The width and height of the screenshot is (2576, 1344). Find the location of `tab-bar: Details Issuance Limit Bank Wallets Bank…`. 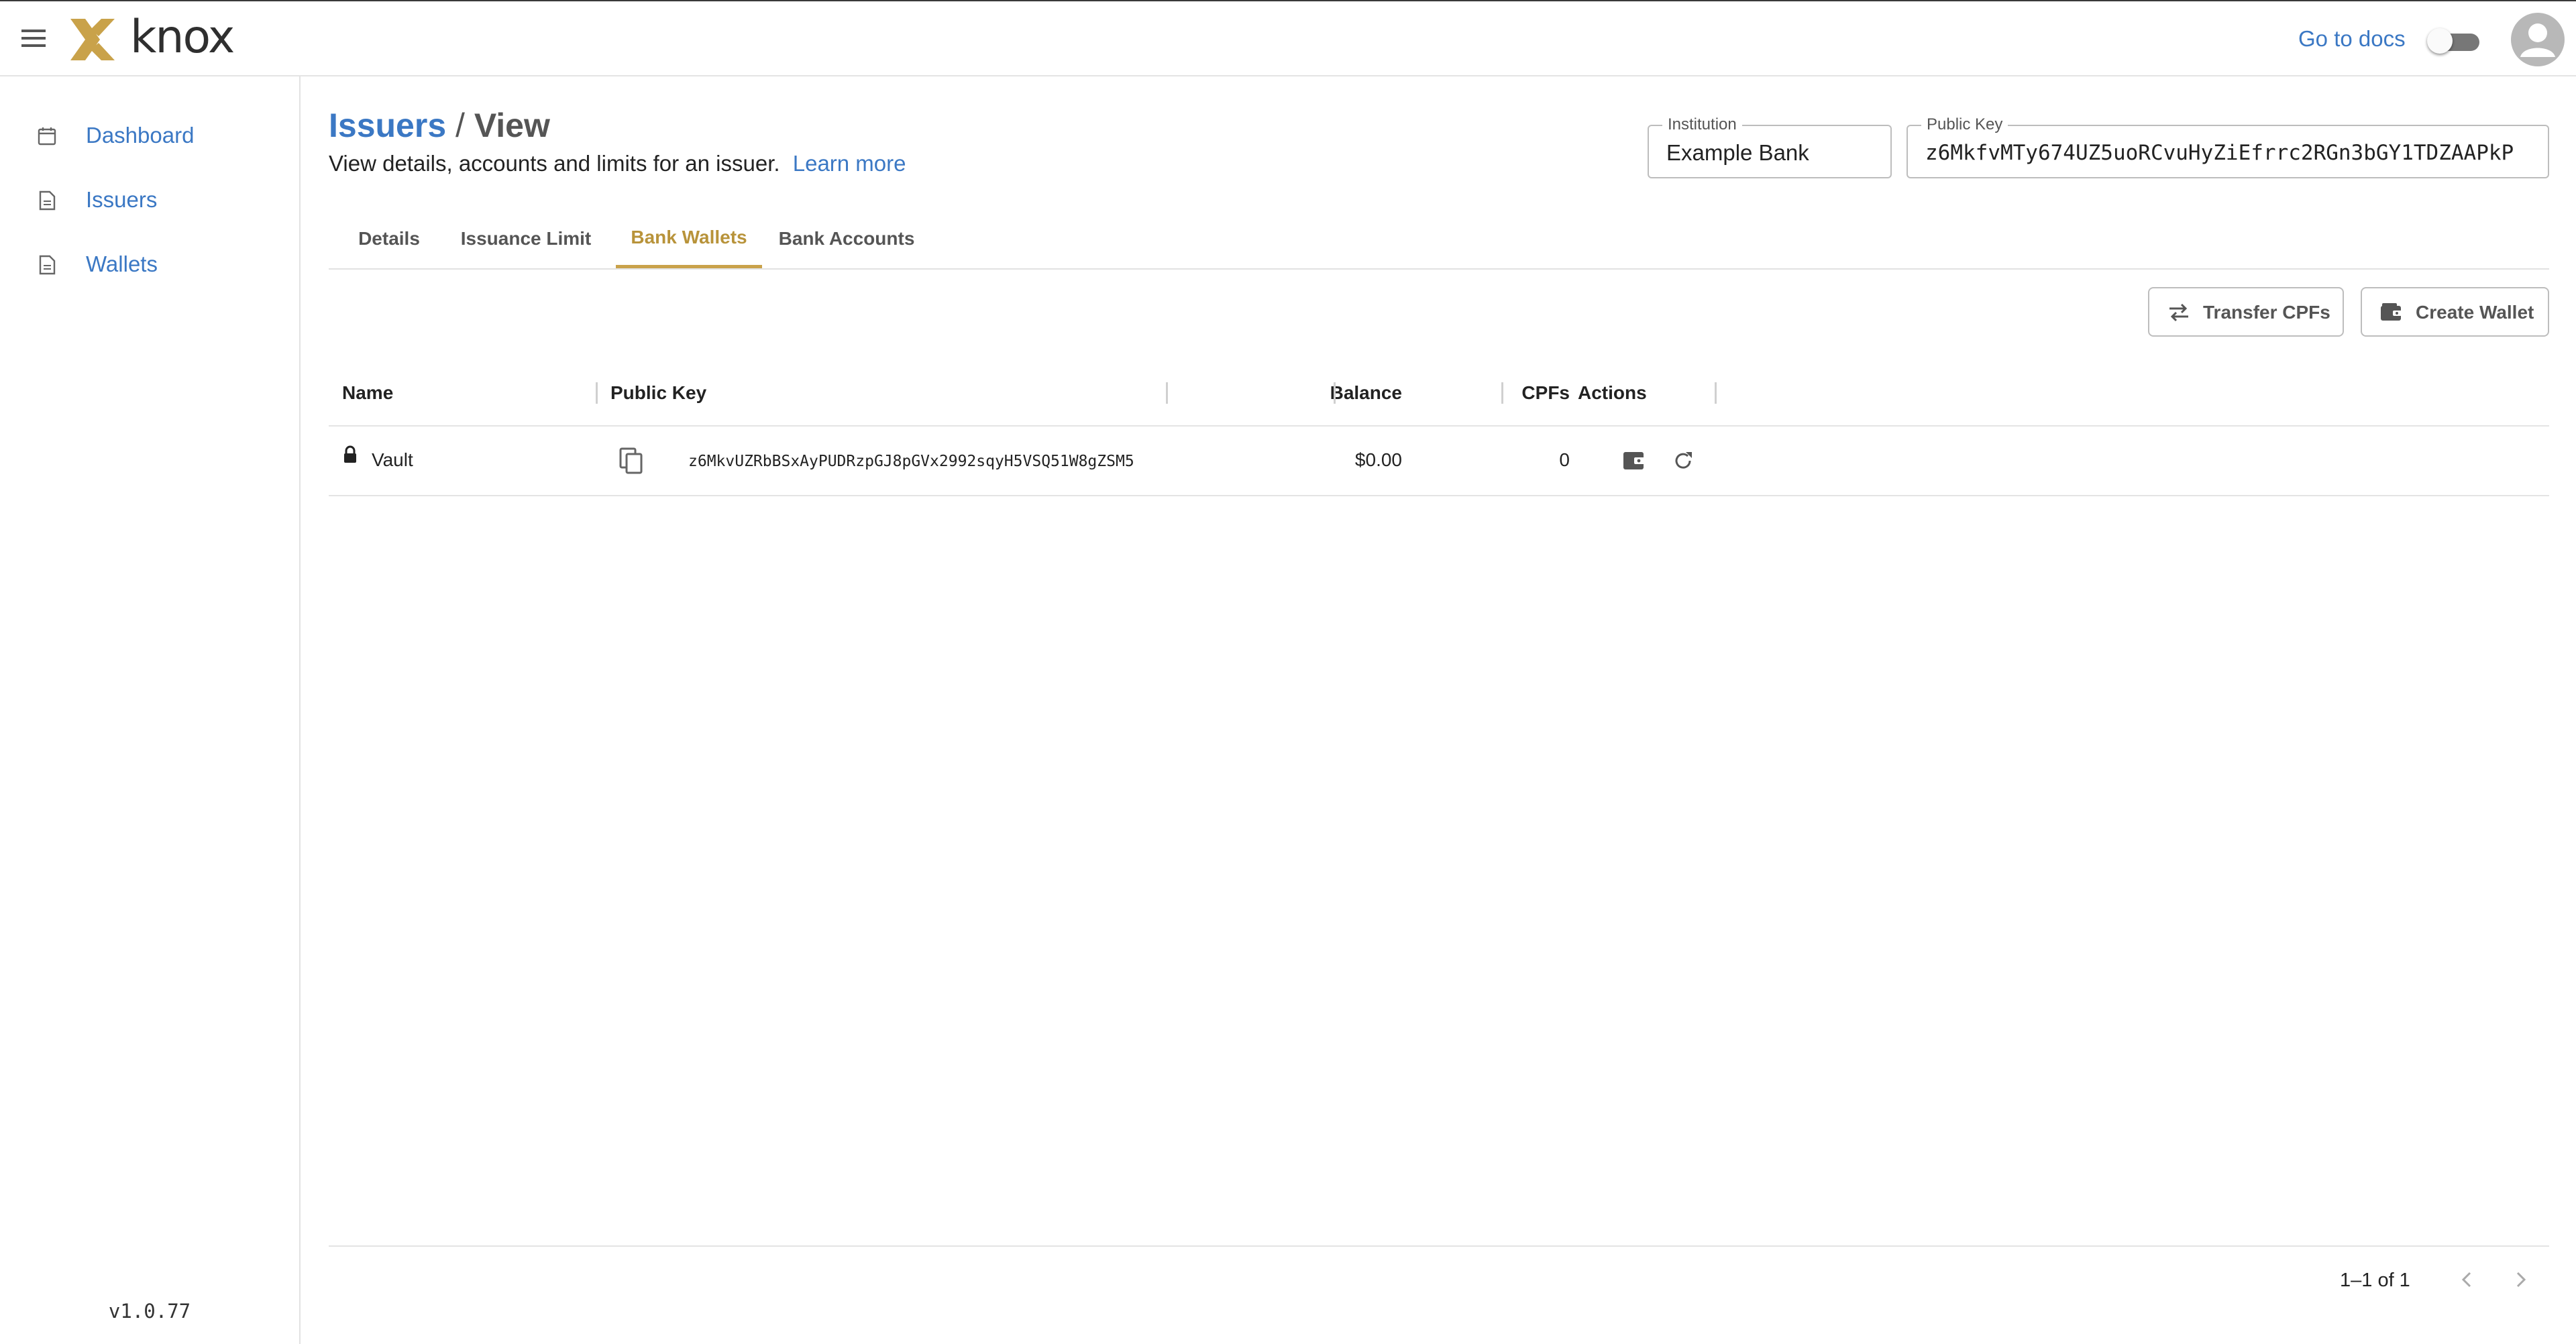

tab-bar: Details Issuance Limit Bank Wallets Bank… is located at coordinates (1439, 239).